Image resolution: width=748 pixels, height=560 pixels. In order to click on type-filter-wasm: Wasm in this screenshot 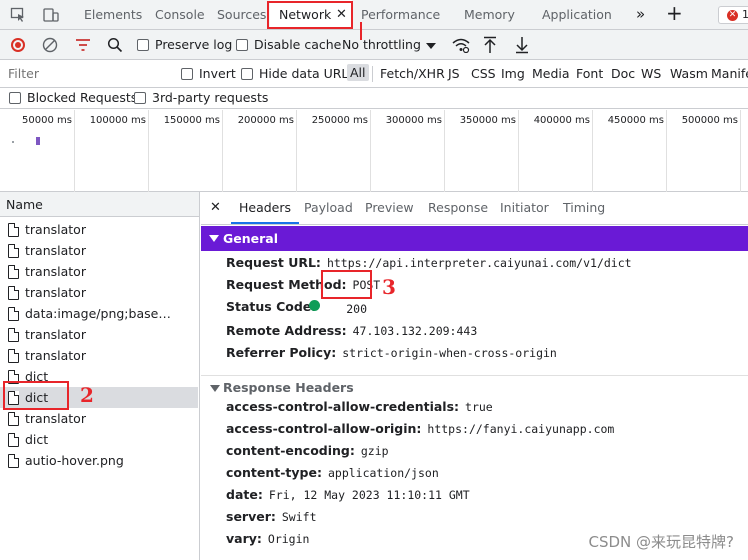, I will do `click(689, 73)`.